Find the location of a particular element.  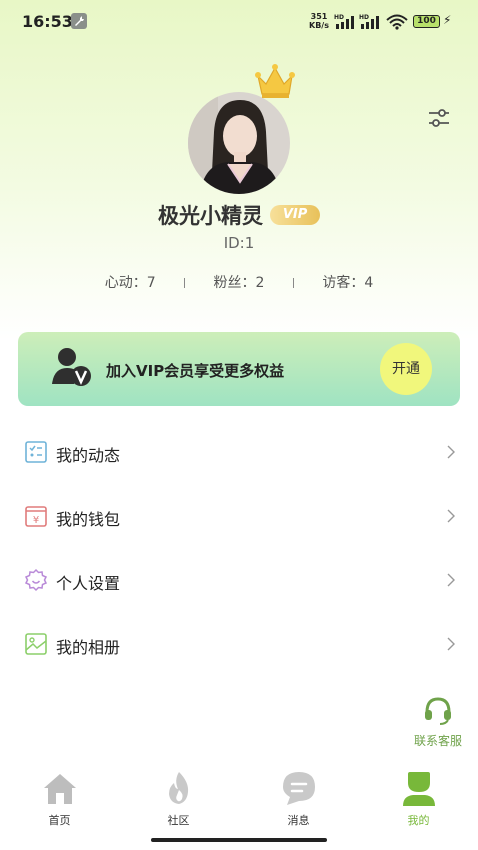

tab-home: 首页 is located at coordinates (59, 796).